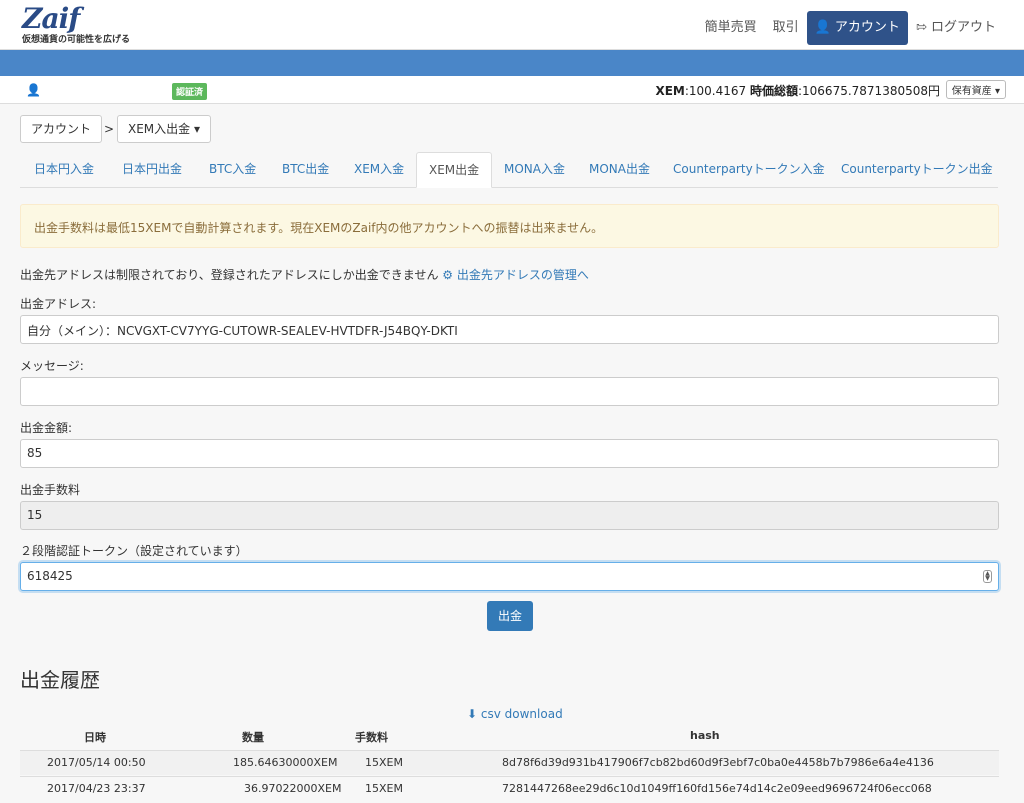 This screenshot has width=1024, height=803. I want to click on nav-logout-label: ログアウト, so click(963, 27).